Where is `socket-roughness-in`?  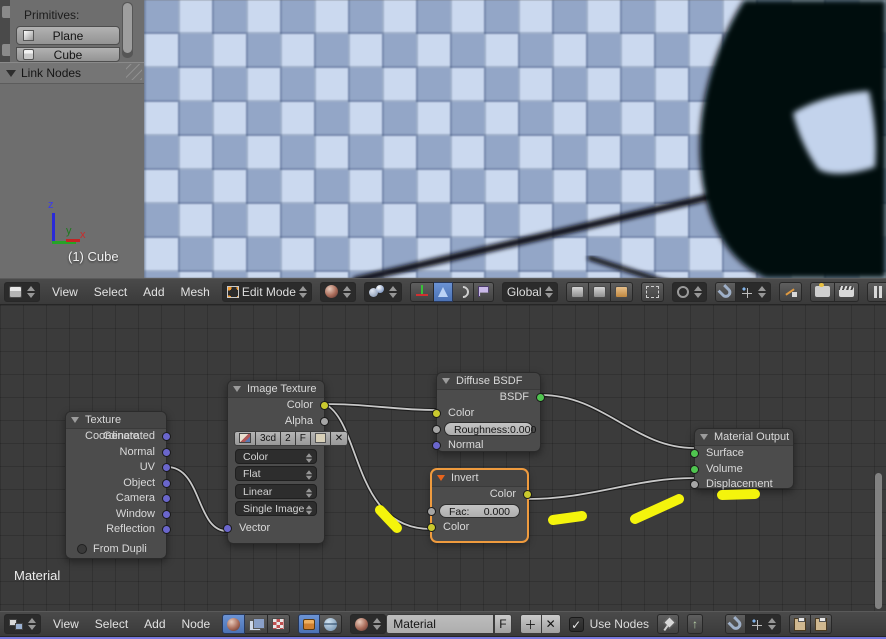
socket-roughness-in is located at coordinates (436, 429).